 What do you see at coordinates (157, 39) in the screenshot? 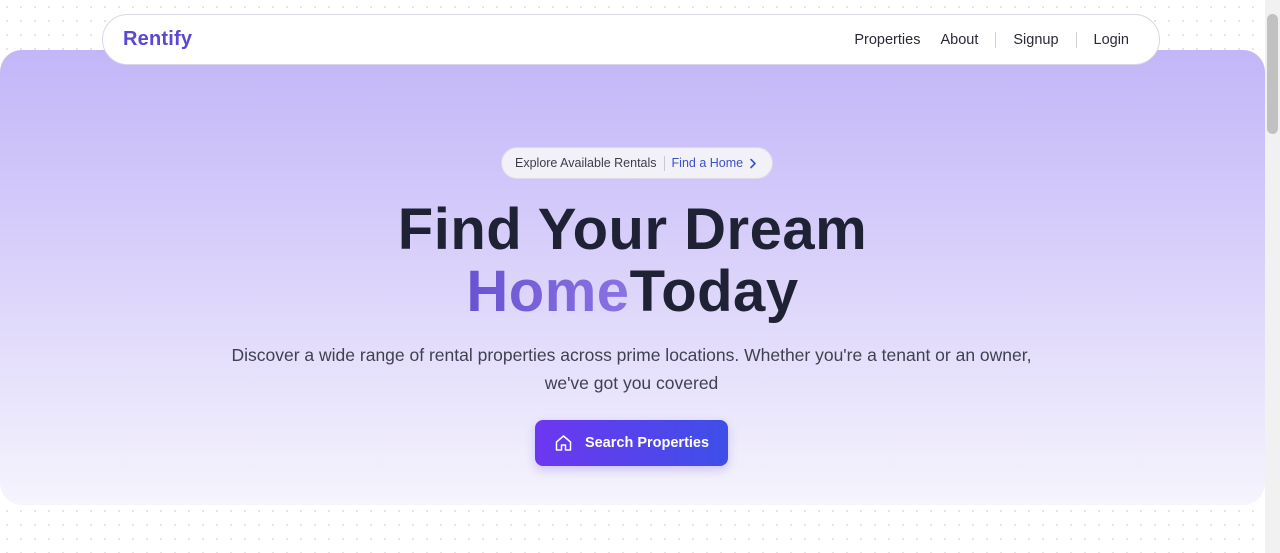
I see `brand-logo: Rentify` at bounding box center [157, 39].